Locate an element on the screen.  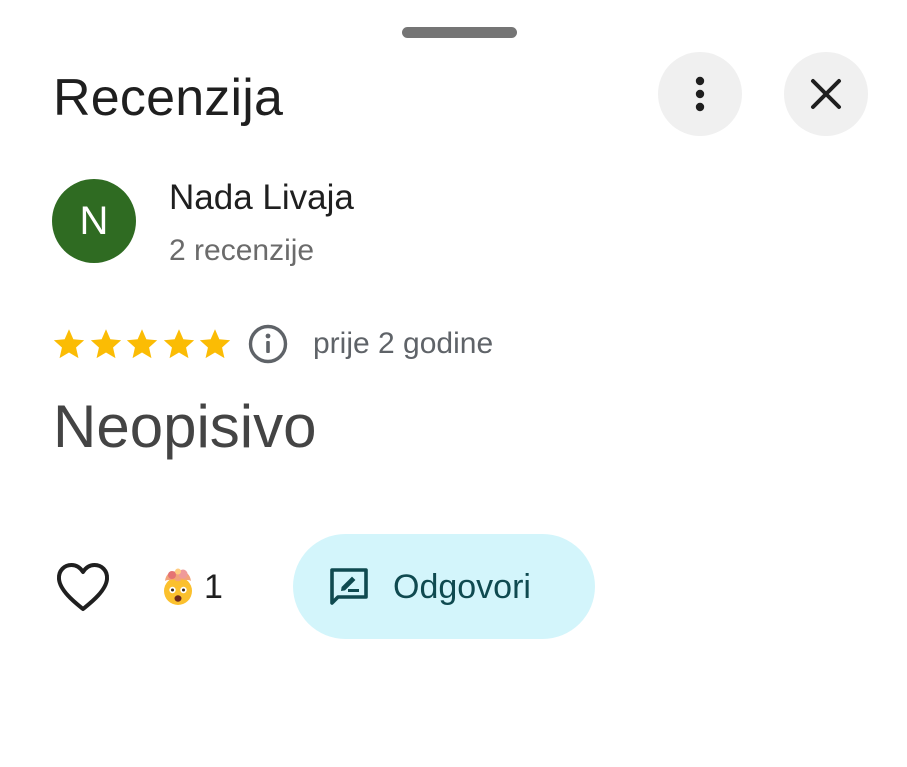
reviewer-review-count: 2 recenzije is located at coordinates (242, 250).